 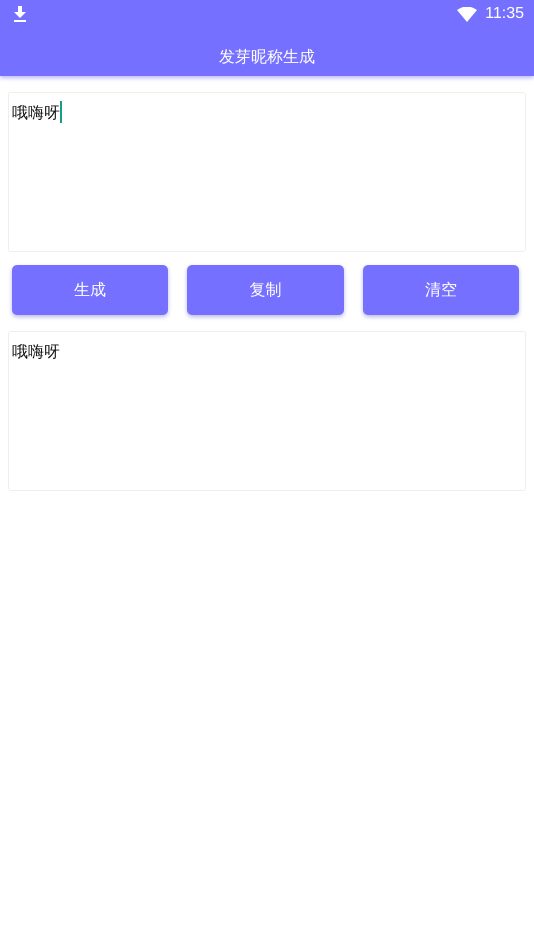 I want to click on action-button: 复制, so click(x=265, y=290).